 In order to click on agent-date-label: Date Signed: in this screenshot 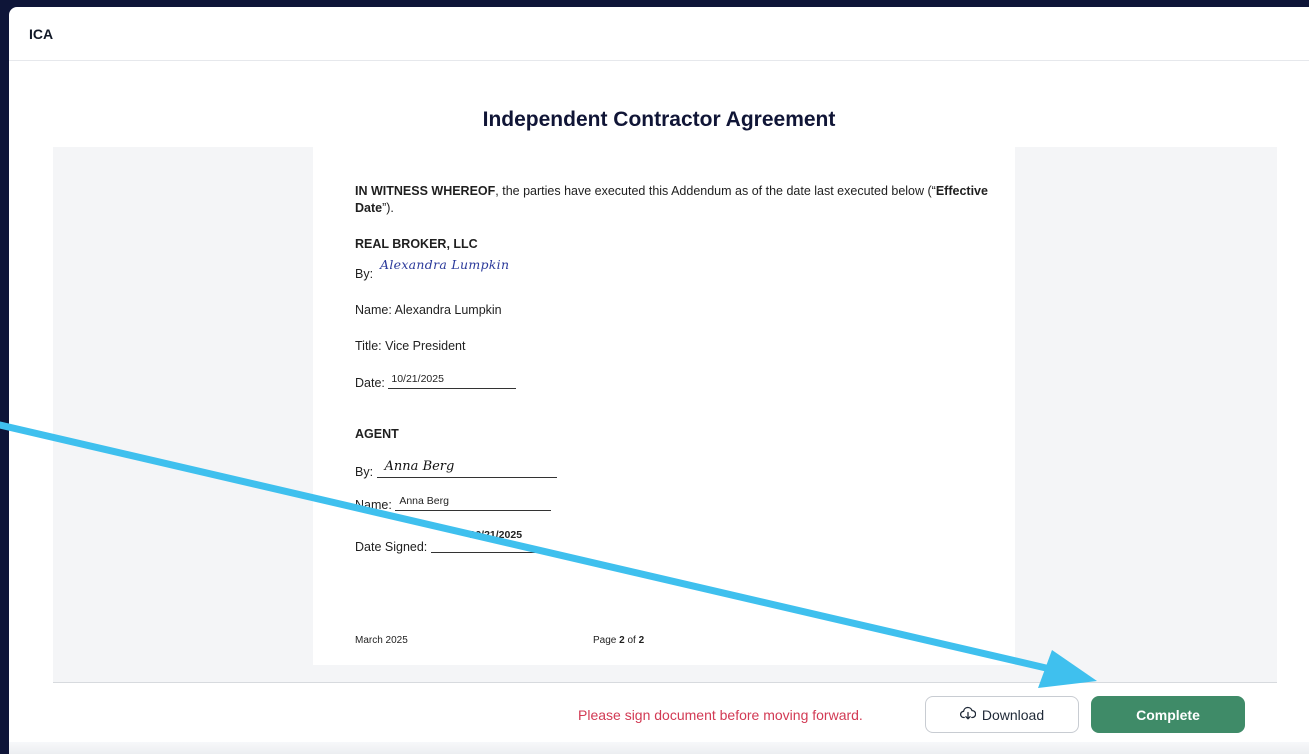, I will do `click(391, 547)`.